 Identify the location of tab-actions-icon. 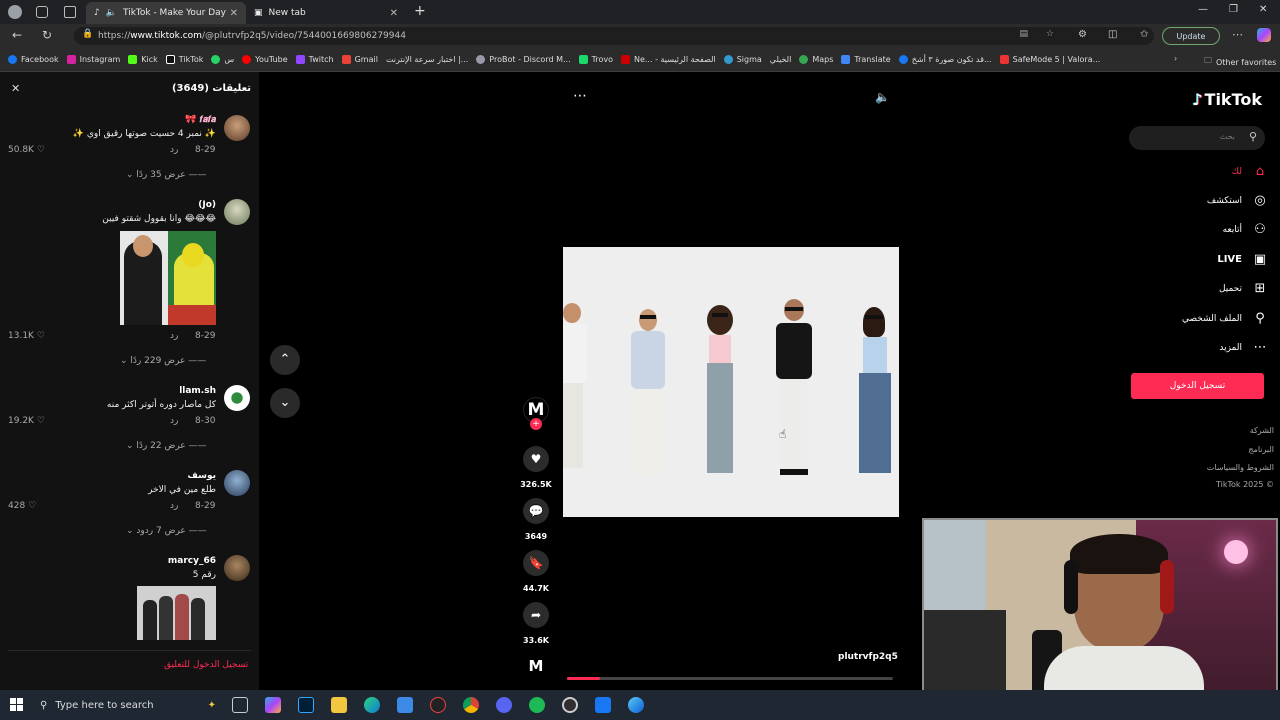
(70, 12).